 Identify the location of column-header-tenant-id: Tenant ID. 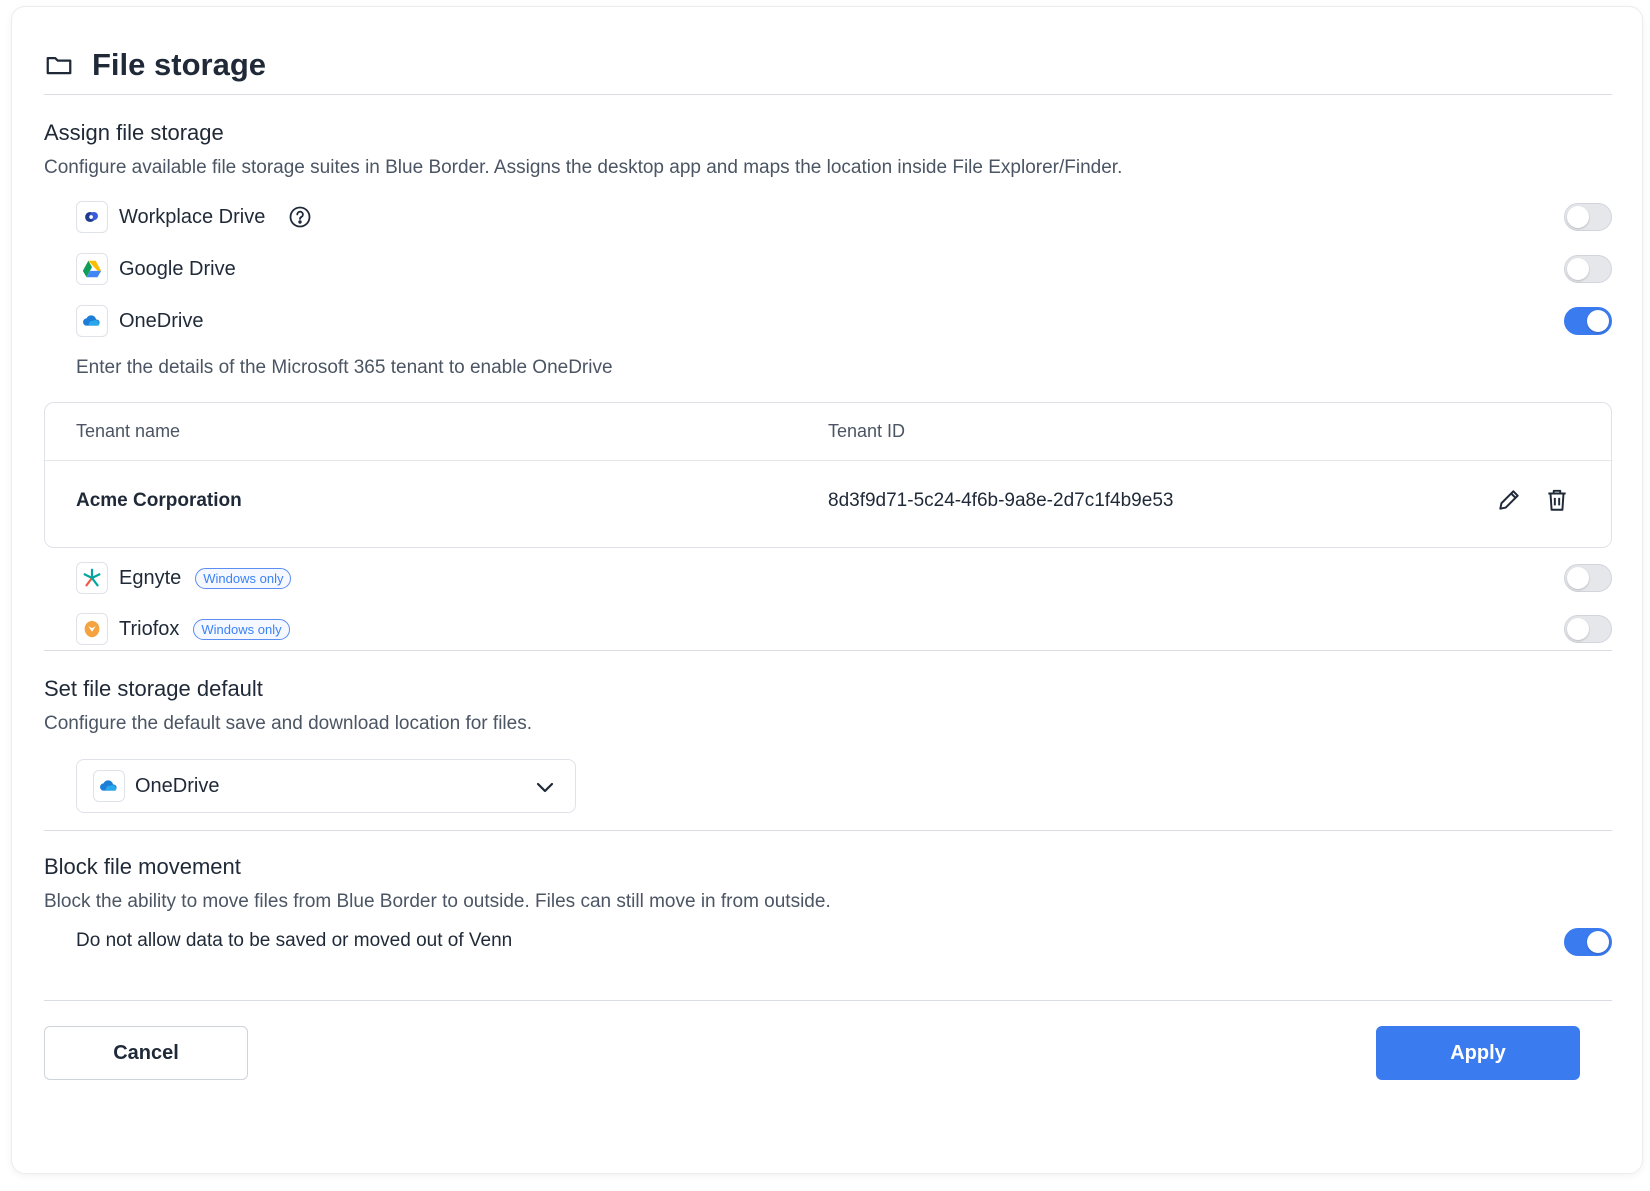
(867, 431).